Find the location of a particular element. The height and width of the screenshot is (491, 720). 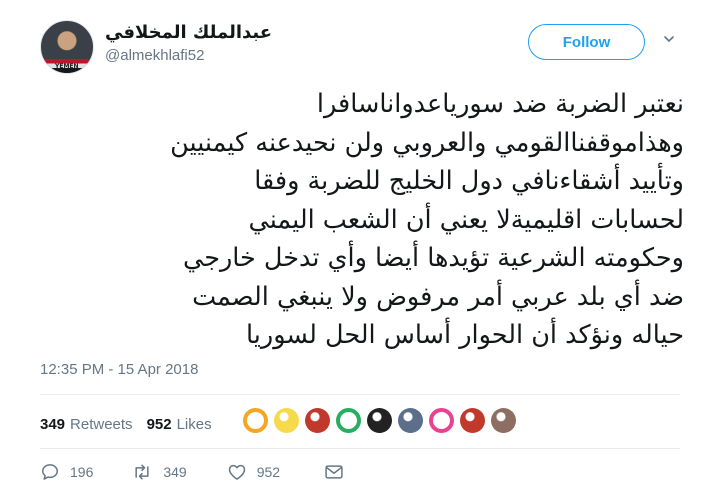

message-action is located at coordinates (334, 472).